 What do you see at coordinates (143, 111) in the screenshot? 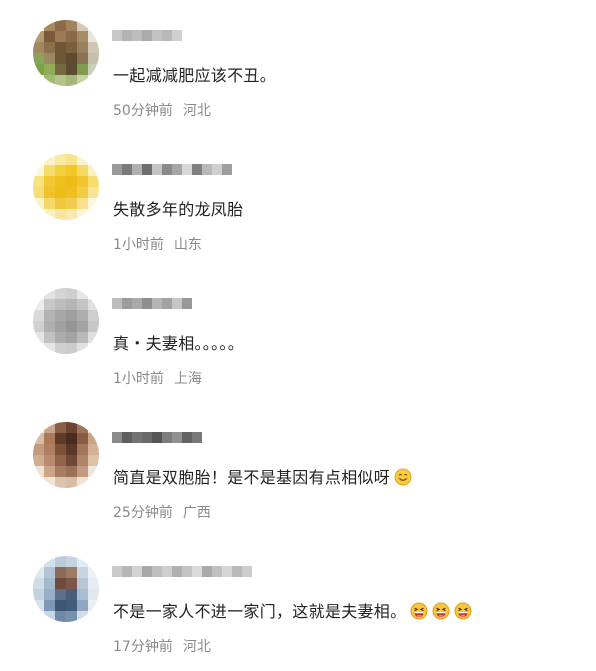
I see `comment-time: 50分钟前` at bounding box center [143, 111].